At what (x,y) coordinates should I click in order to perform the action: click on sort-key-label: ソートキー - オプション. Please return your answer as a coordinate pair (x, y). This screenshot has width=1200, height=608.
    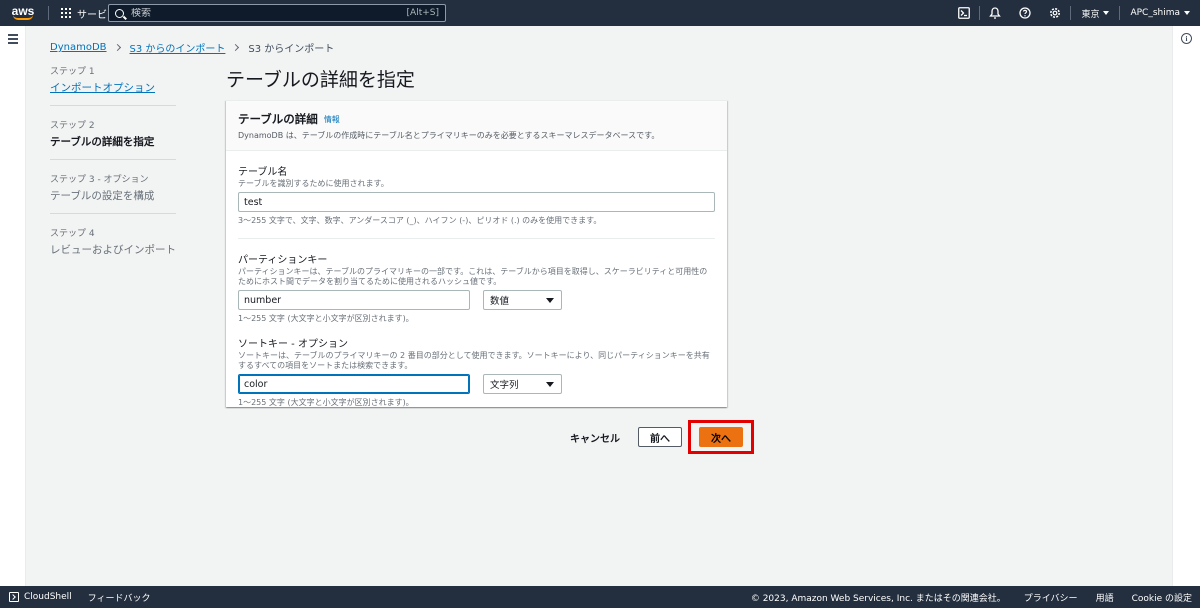
    Looking at the image, I should click on (293, 344).